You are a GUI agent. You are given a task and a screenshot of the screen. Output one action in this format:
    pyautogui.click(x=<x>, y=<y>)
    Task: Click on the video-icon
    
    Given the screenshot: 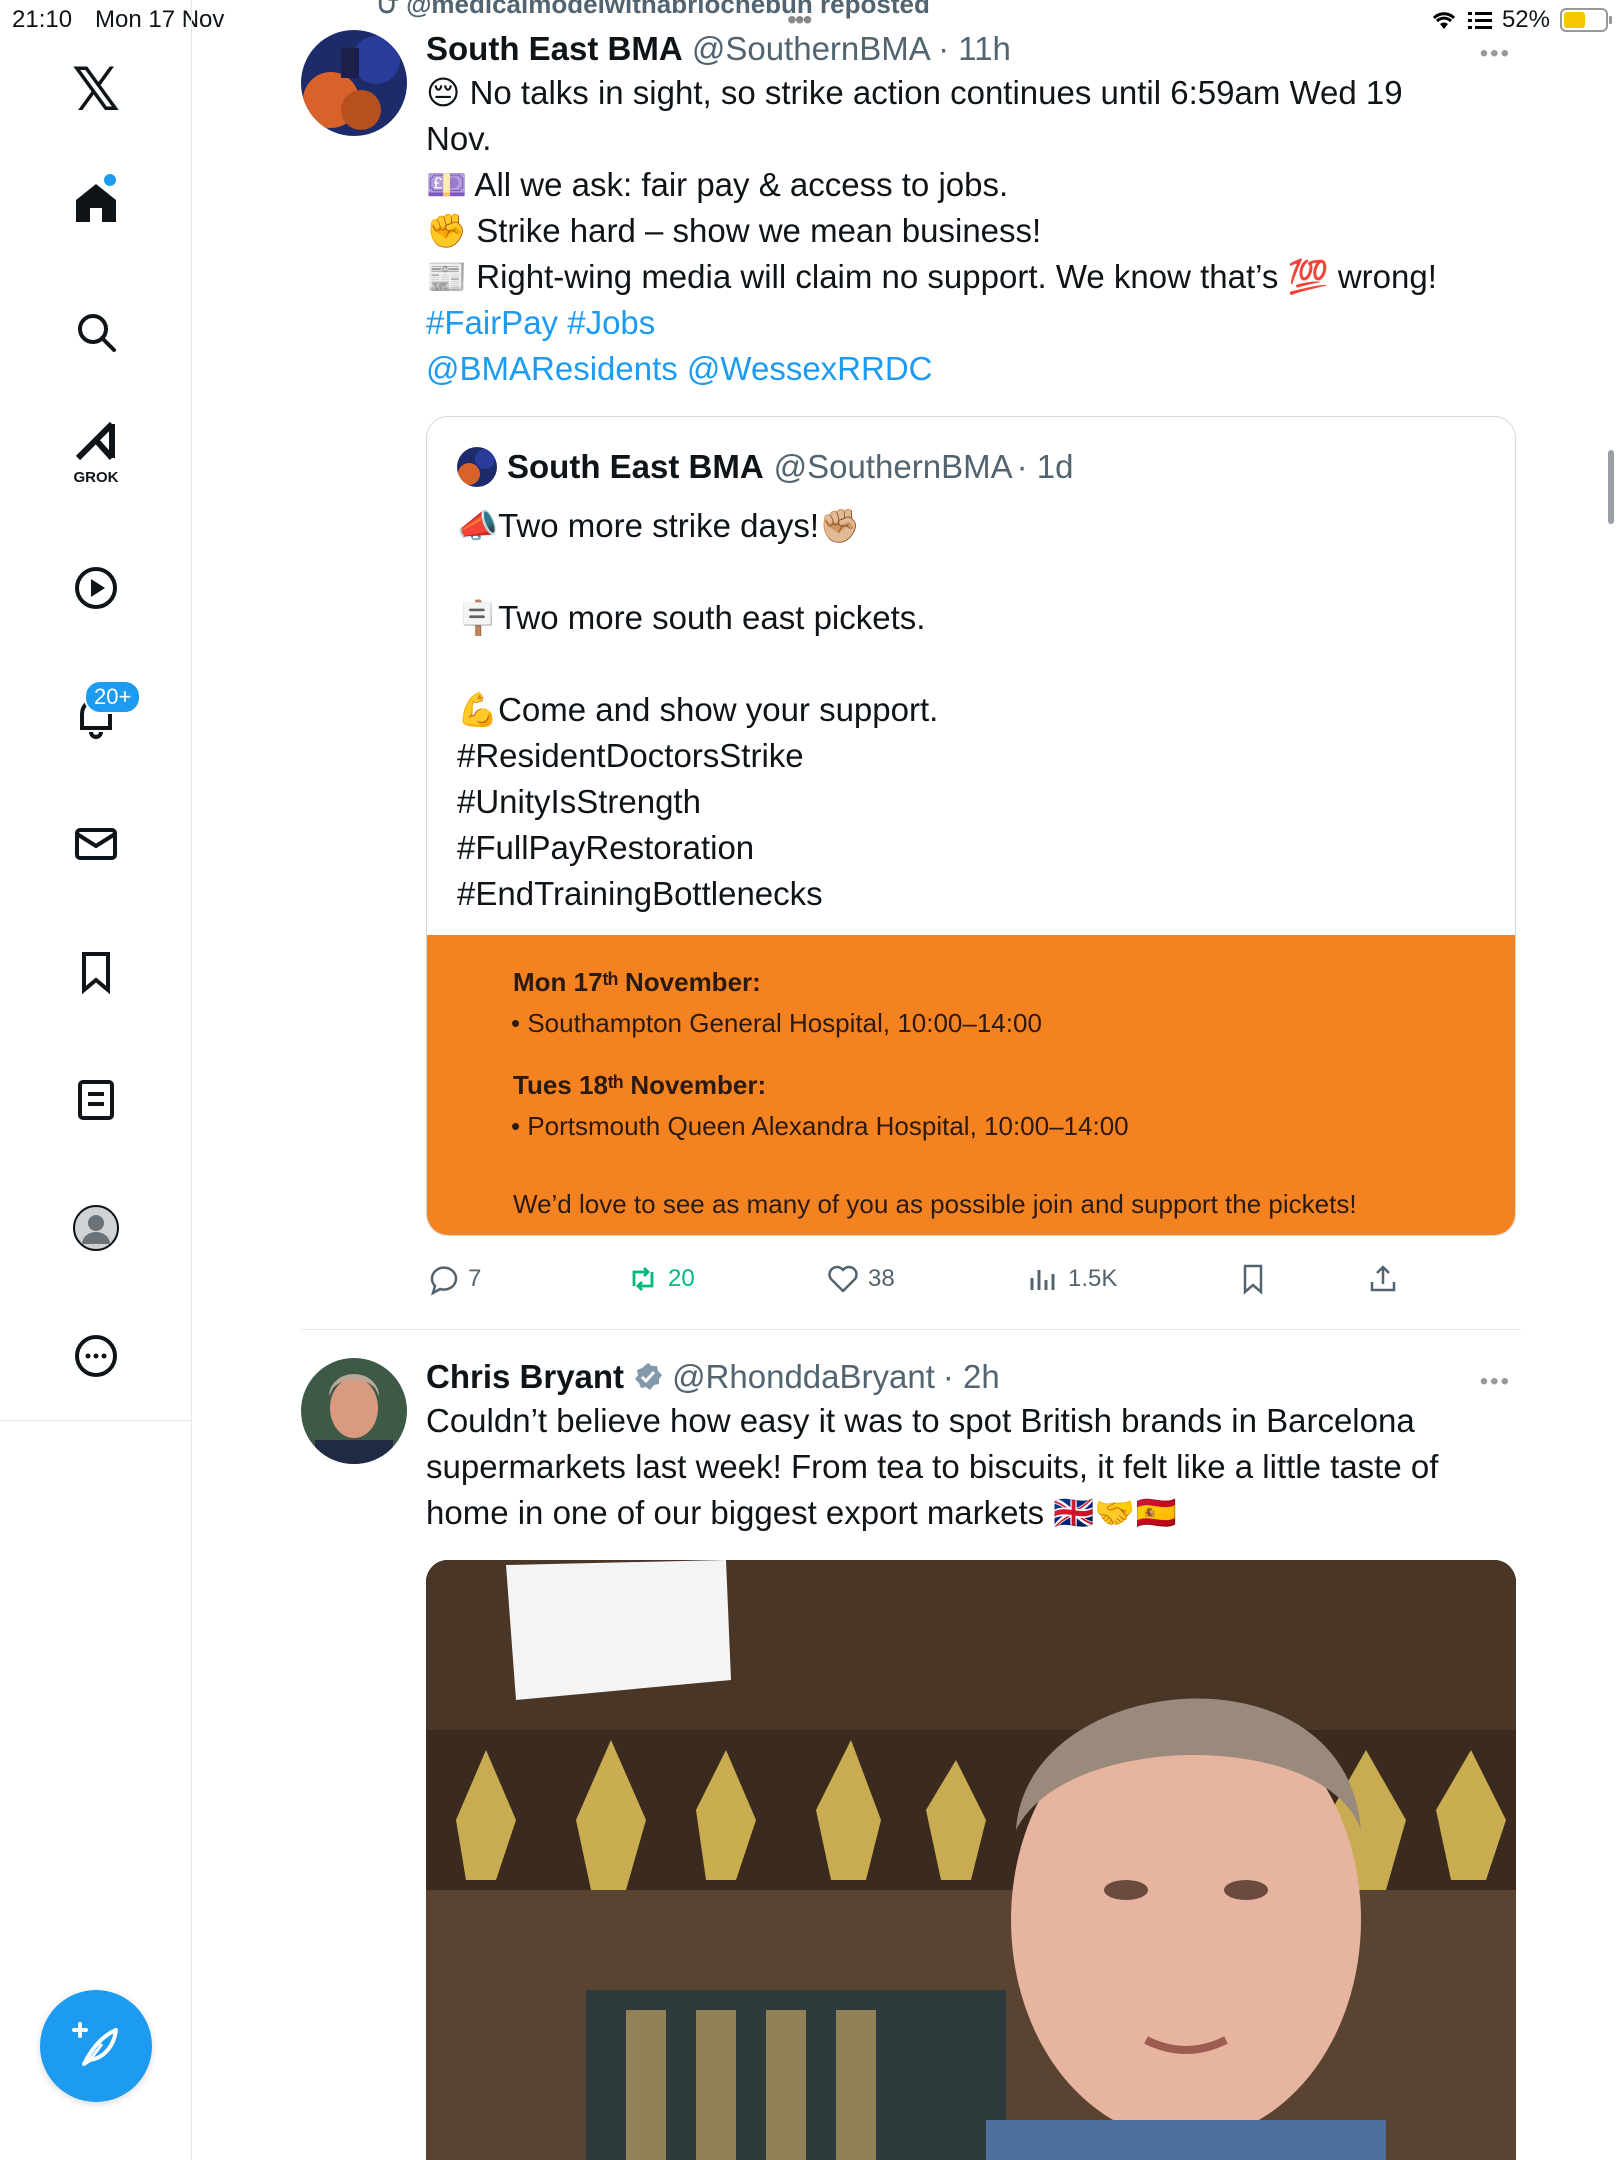 What is the action you would take?
    pyautogui.click(x=96, y=588)
    